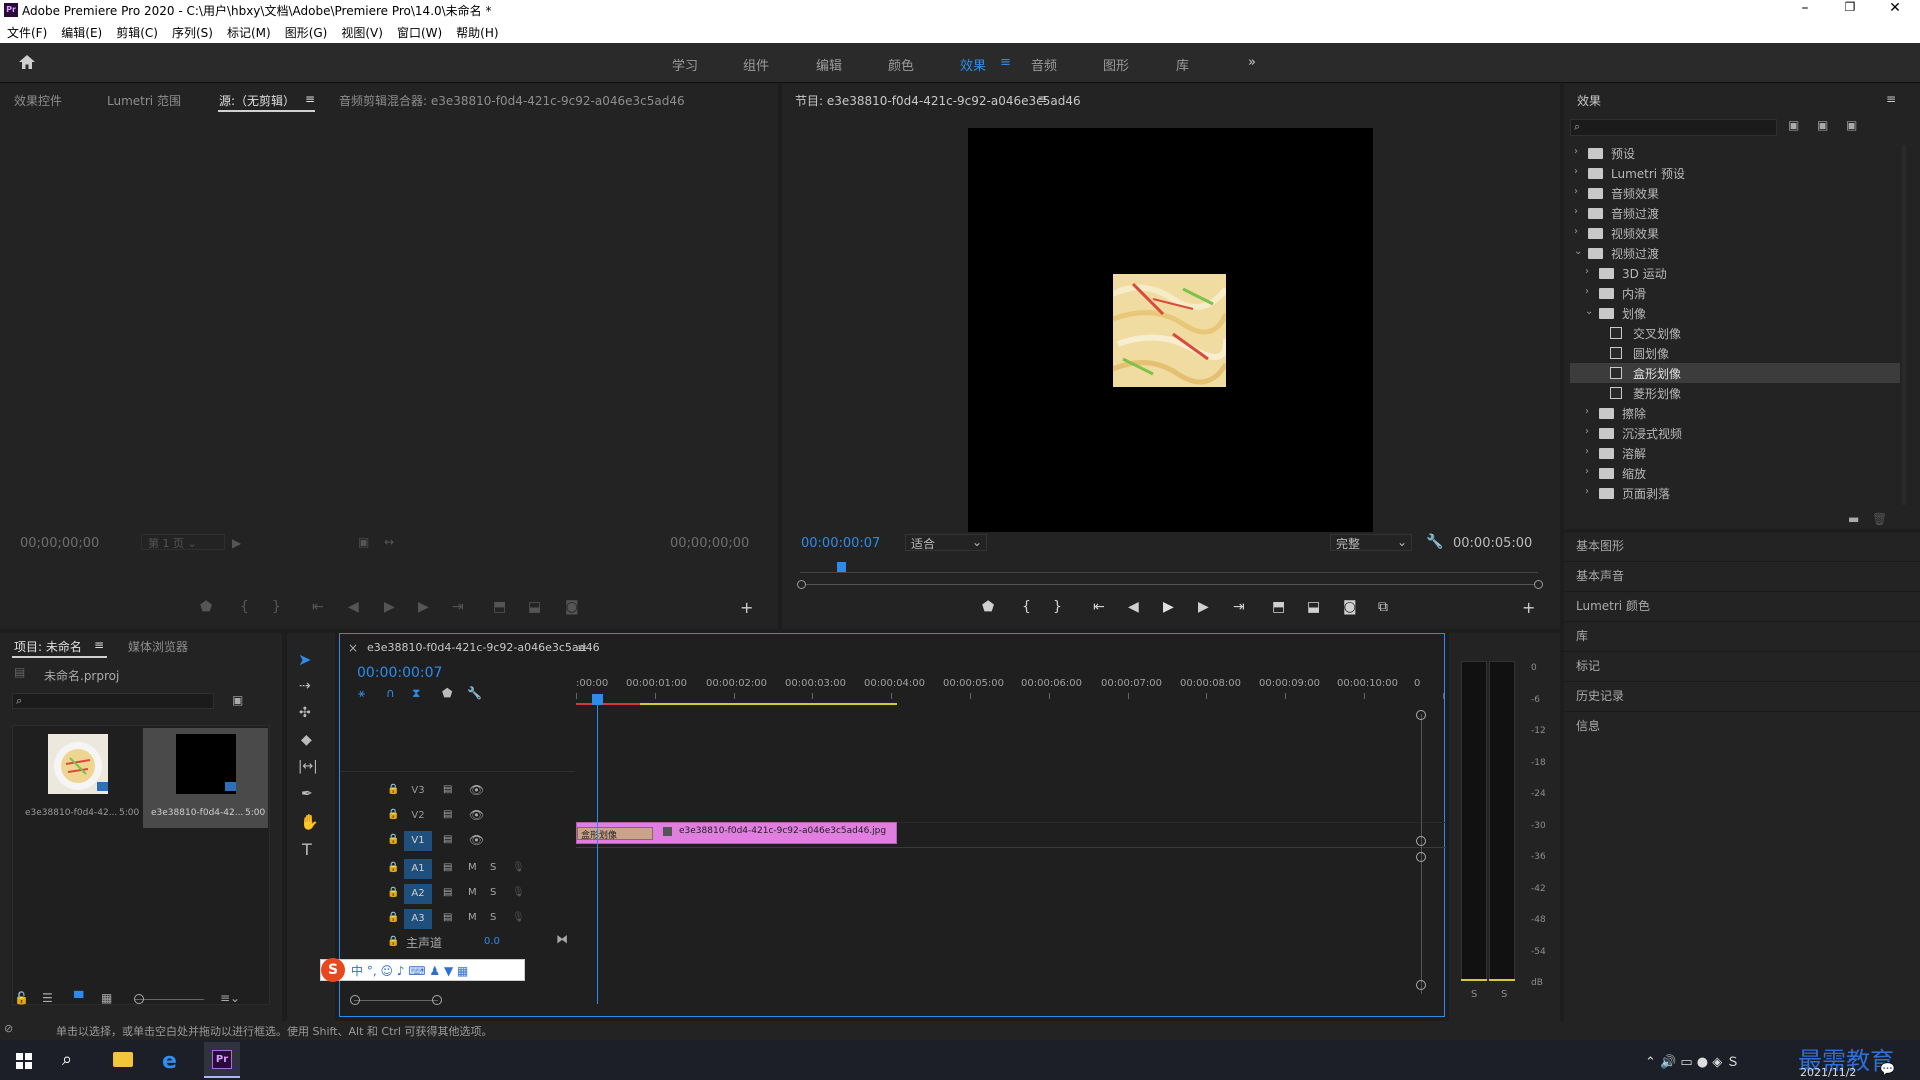 Image resolution: width=1920 pixels, height=1080 pixels. I want to click on effects-tree-row: 菱形划像, so click(1735, 393).